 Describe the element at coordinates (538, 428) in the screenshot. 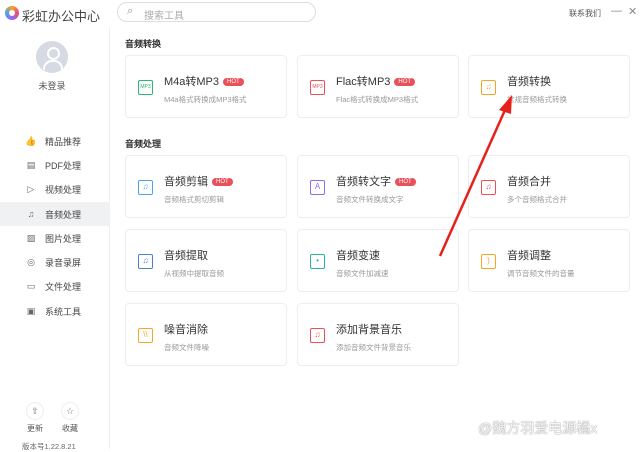

I see `watermark: @魏方羽爱电源橘x` at that location.